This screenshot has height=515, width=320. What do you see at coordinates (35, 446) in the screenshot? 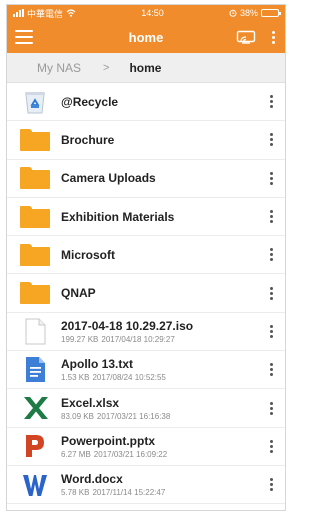
I see `powerpoint-icon` at bounding box center [35, 446].